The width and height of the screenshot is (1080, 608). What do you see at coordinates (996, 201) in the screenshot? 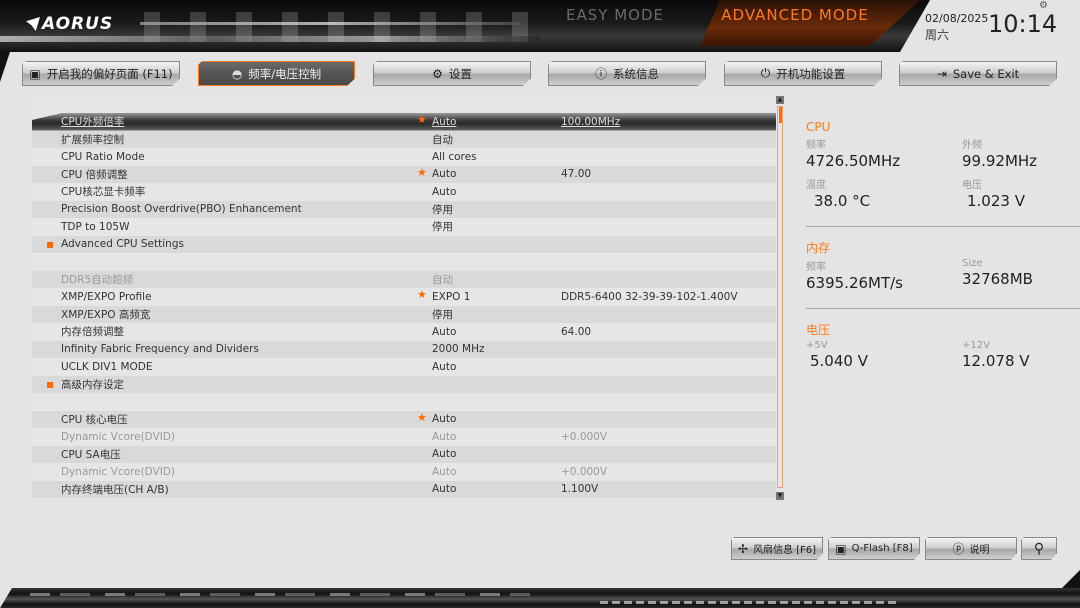
I see `value: 1.023 V` at bounding box center [996, 201].